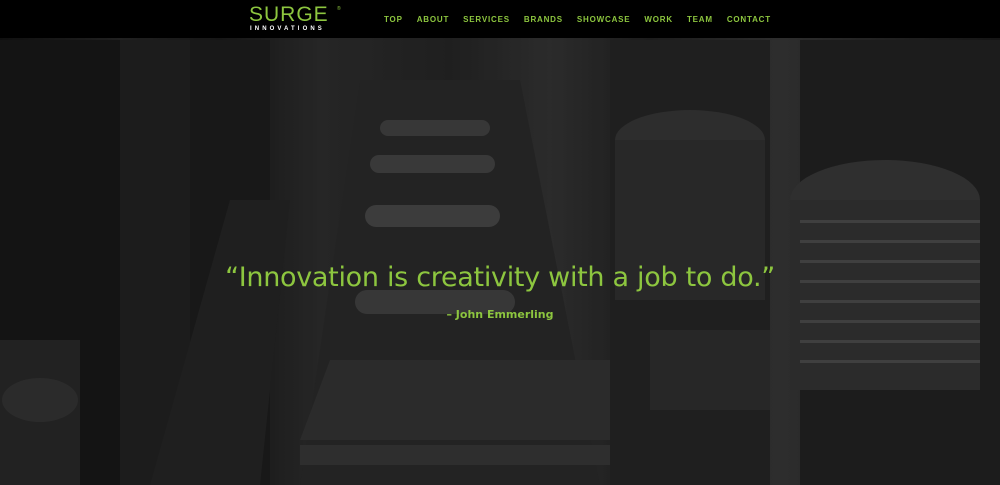 Image resolution: width=1000 pixels, height=485 pixels. I want to click on hero-quote-author: – John Emmerling, so click(500, 314).